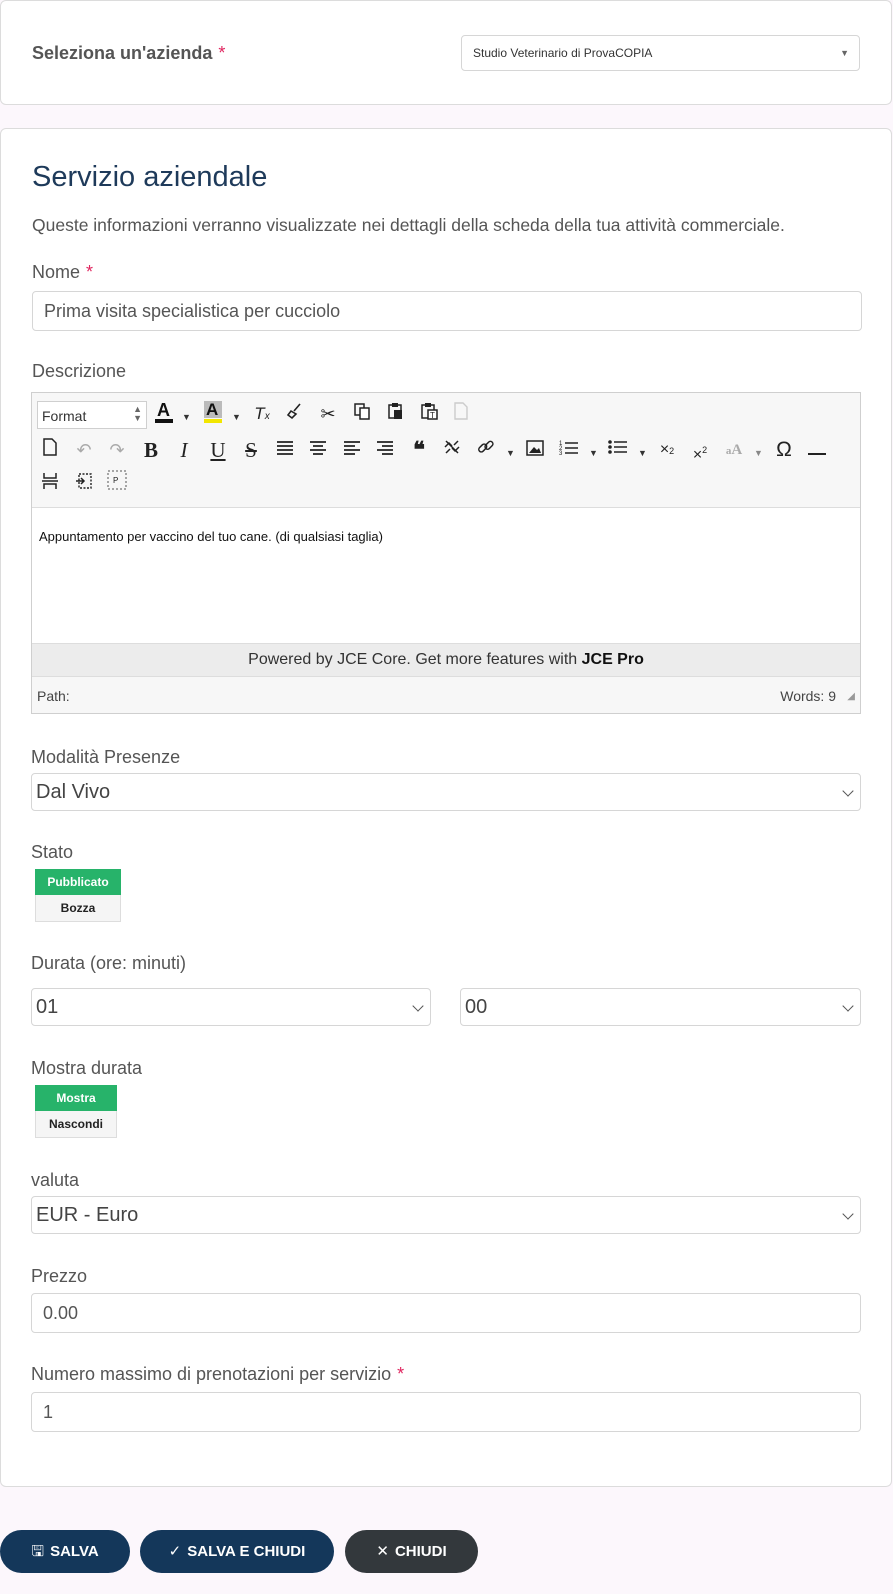 Image resolution: width=893 pixels, height=1594 pixels. What do you see at coordinates (213, 414) in the screenshot?
I see `background-color-icon: A` at bounding box center [213, 414].